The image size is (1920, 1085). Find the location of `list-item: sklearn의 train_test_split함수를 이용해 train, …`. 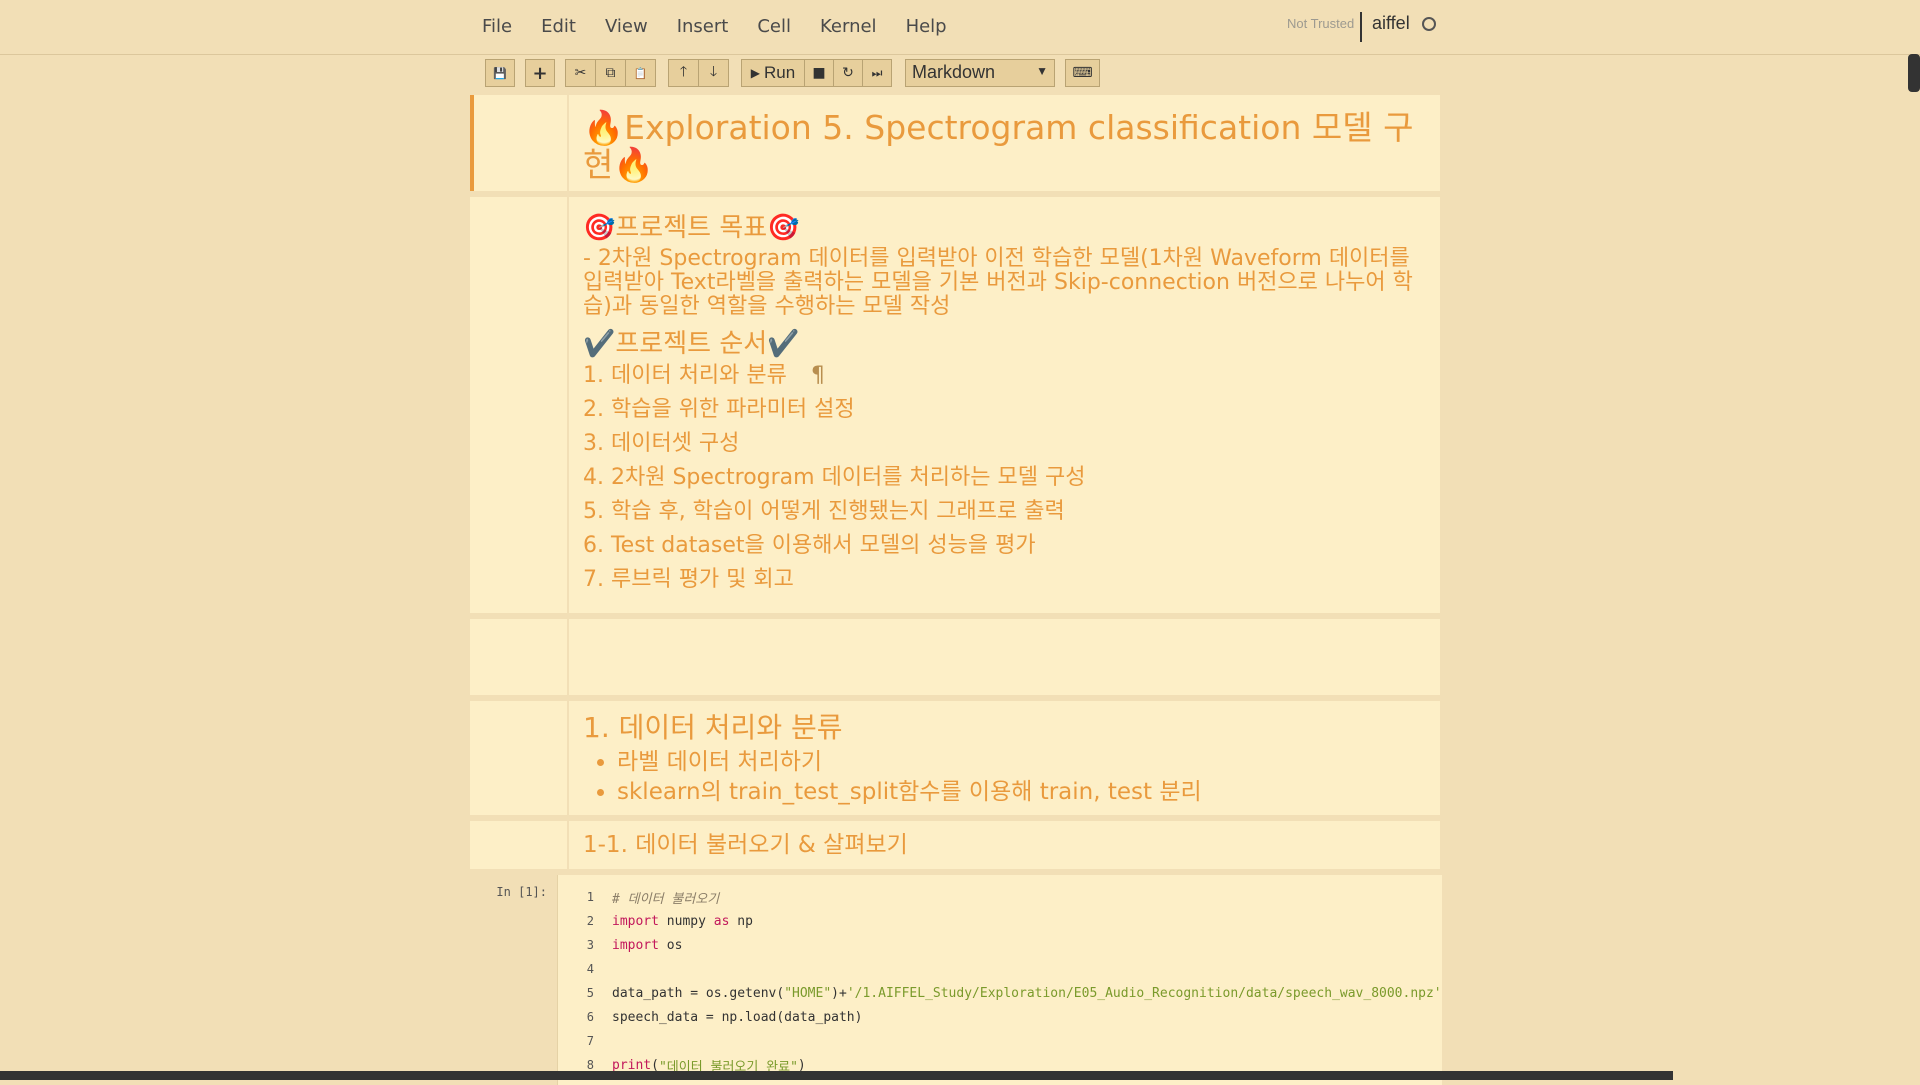

list-item: sklearn의 train_test_split함수를 이용해 train, … is located at coordinates (1021, 792).